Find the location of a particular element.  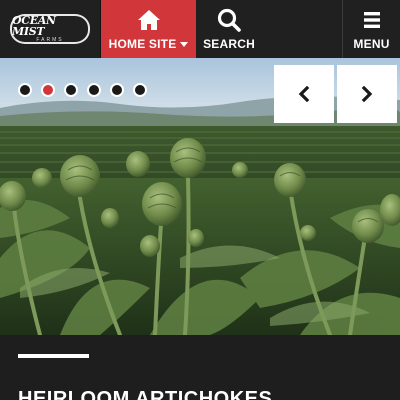

content-title: HEIRLOOM ARTICHOKES is located at coordinates (145, 394).